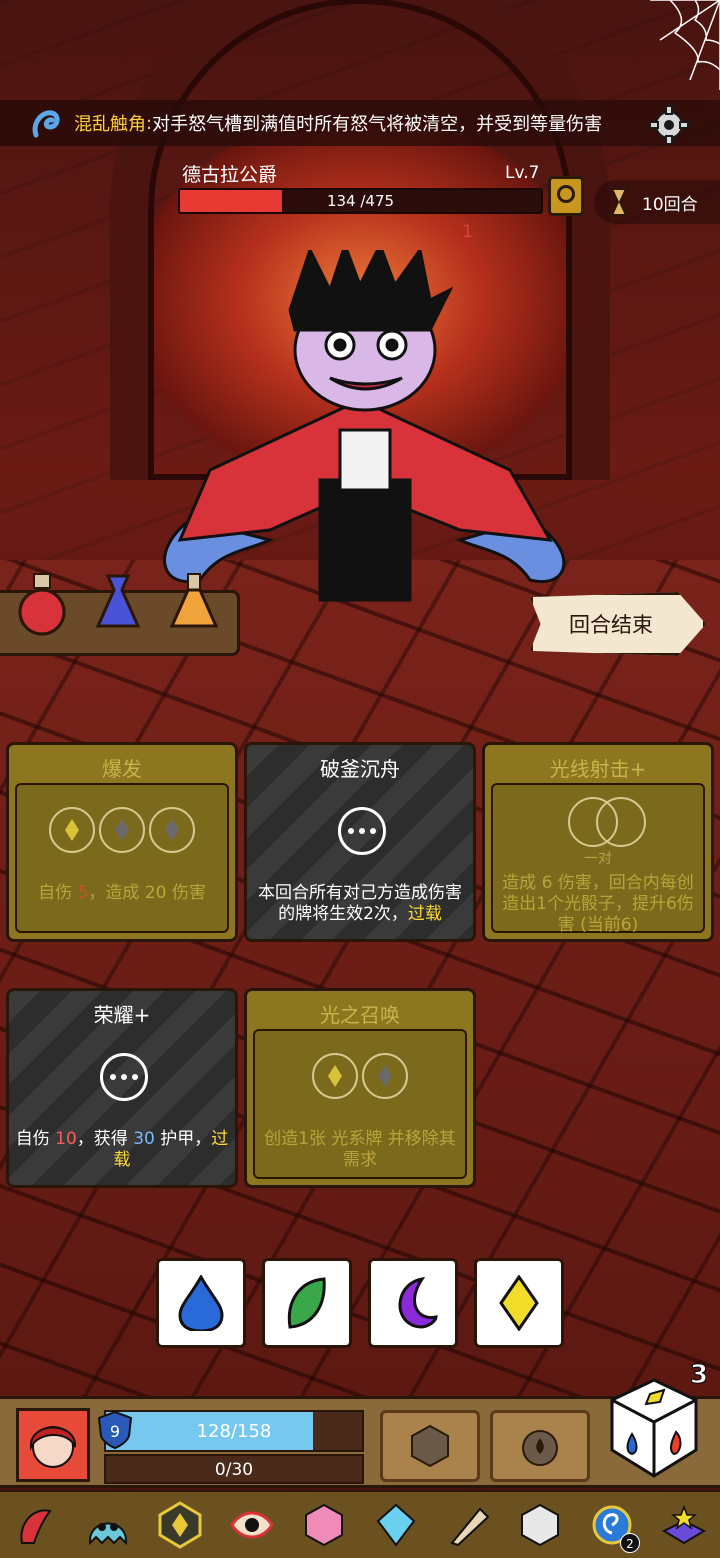 This screenshot has width=720, height=1558. What do you see at coordinates (522, 173) in the screenshot?
I see `boss-level: Lv.7` at bounding box center [522, 173].